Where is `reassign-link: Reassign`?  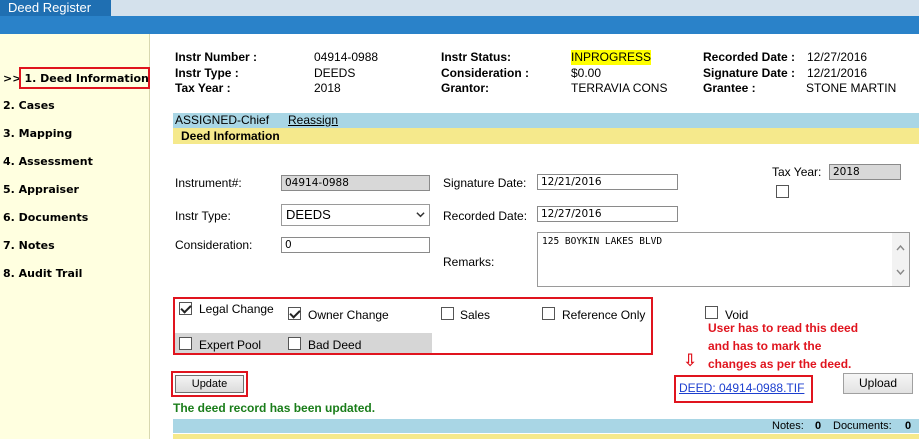
reassign-link: Reassign is located at coordinates (313, 120).